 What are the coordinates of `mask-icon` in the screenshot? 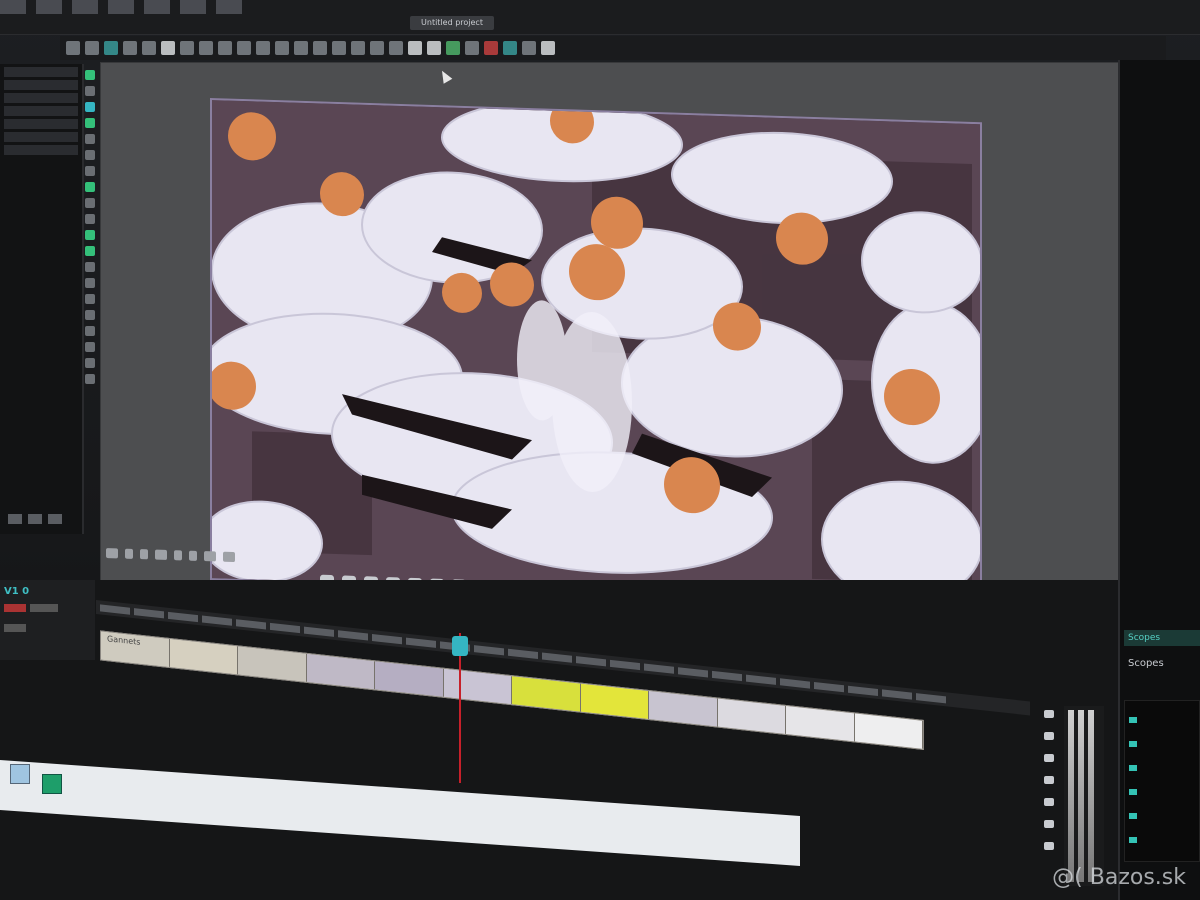 It's located at (434, 48).